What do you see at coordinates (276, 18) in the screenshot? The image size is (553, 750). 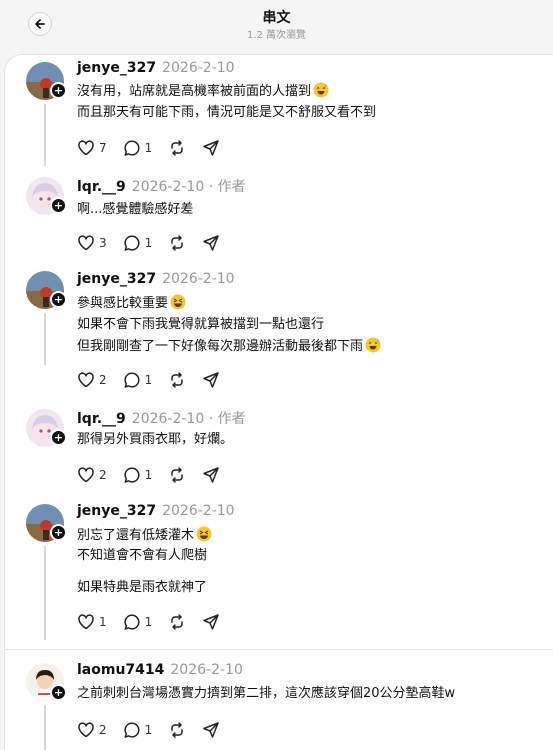 I see `page-title: 串文` at bounding box center [276, 18].